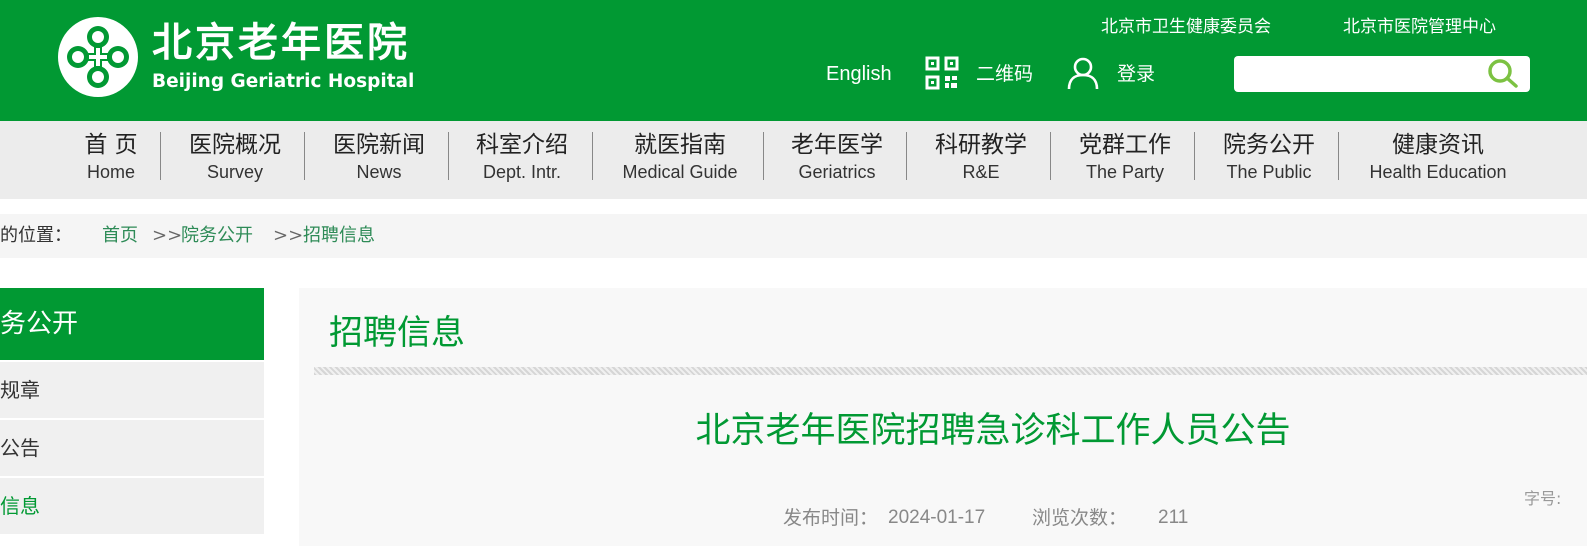  Describe the element at coordinates (981, 145) in the screenshot. I see `nav-research-education-cn: 科研教学` at that location.